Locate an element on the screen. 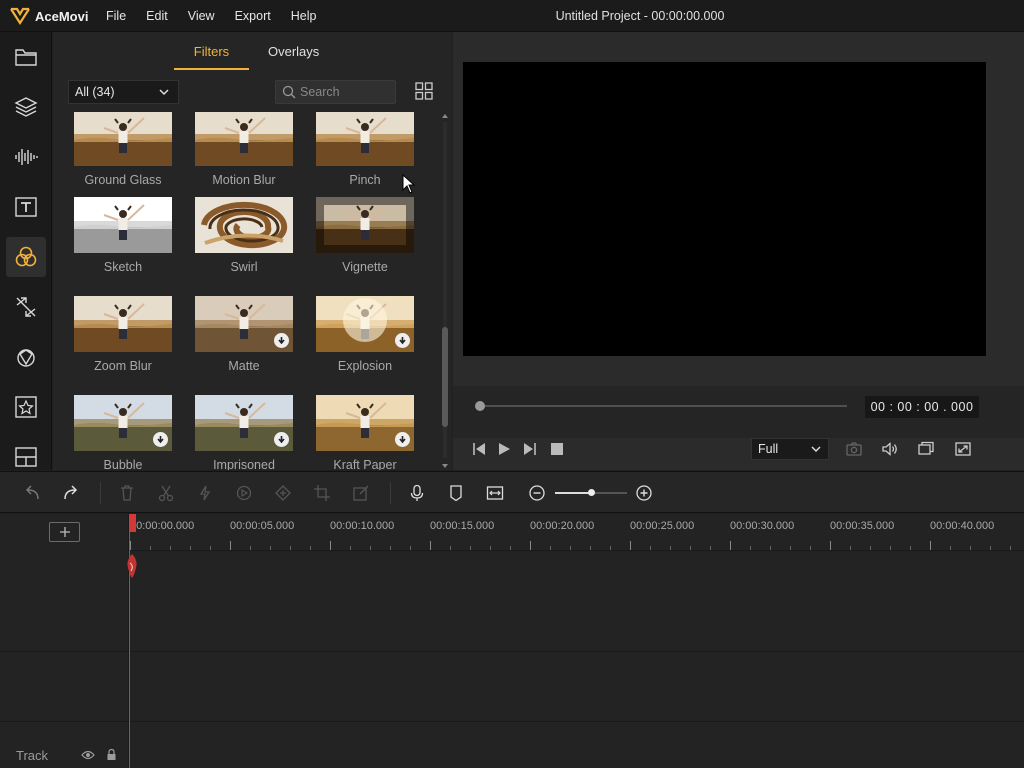 This screenshot has height=768, width=1024. preview-zoom-dropdown: Full is located at coordinates (790, 449).